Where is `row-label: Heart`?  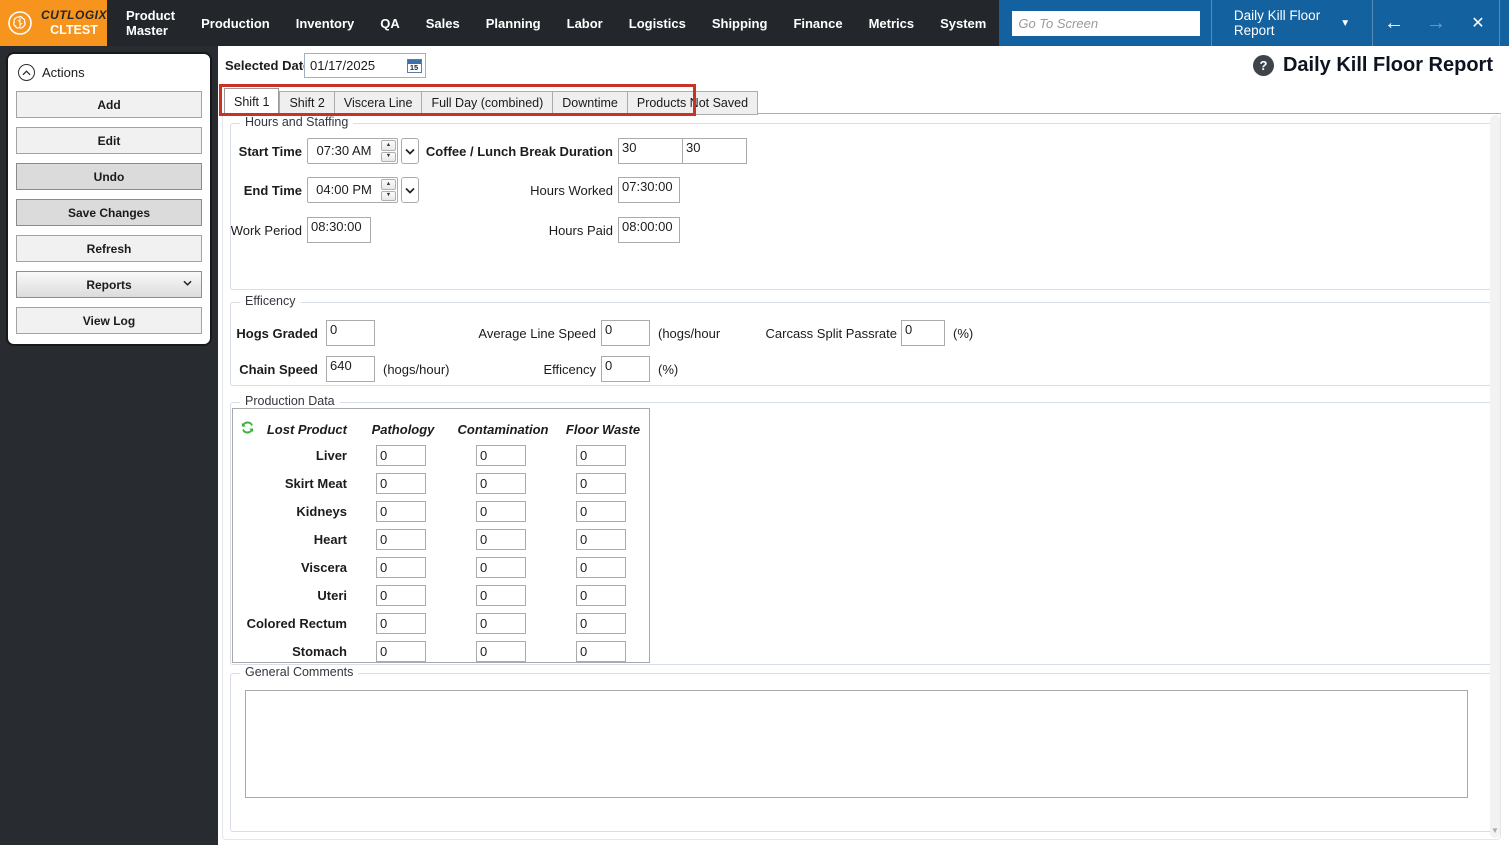 row-label: Heart is located at coordinates (330, 539).